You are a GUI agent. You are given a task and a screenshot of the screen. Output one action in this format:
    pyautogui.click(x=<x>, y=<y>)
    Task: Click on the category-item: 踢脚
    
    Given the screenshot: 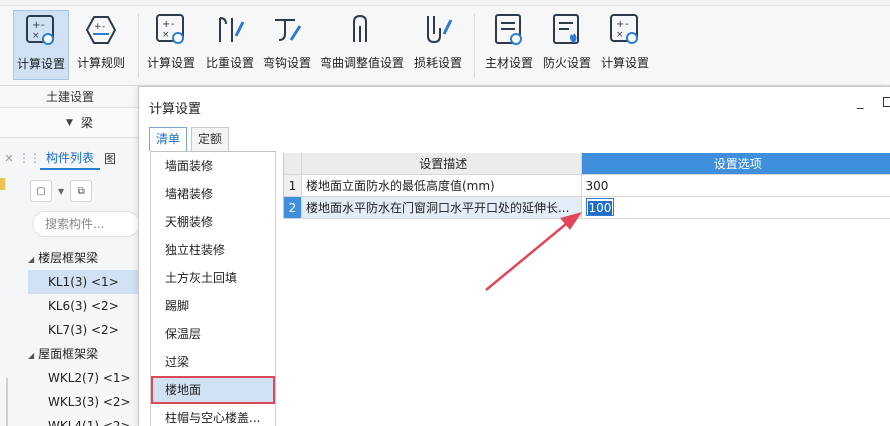 What is the action you would take?
    pyautogui.click(x=213, y=306)
    